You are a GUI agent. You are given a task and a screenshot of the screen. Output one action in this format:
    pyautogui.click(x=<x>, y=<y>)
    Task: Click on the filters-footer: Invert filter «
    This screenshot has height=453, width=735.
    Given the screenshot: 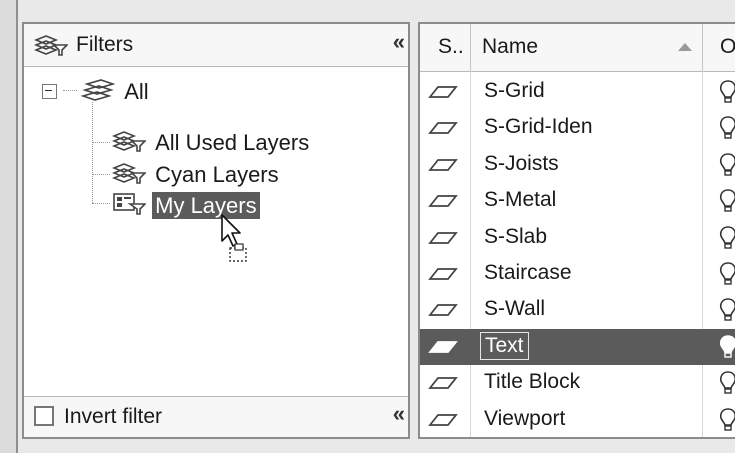 What is the action you would take?
    pyautogui.click(x=216, y=416)
    